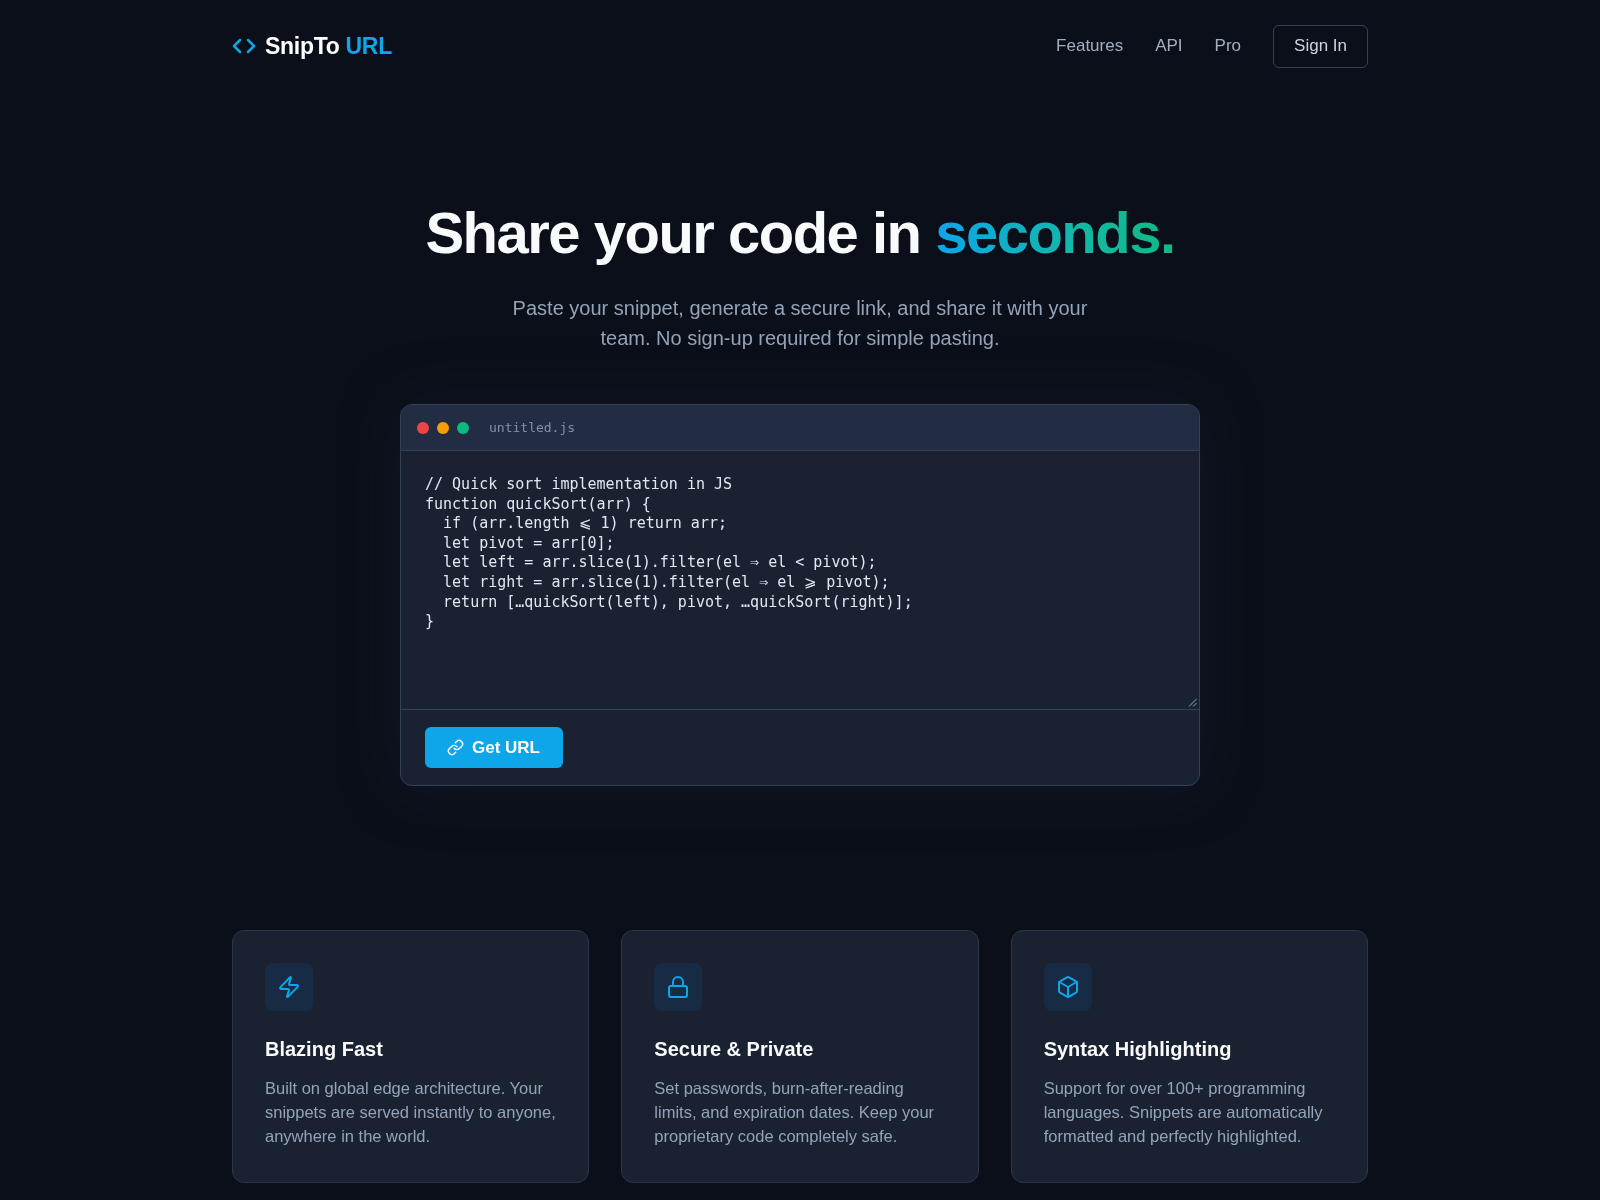 Image resolution: width=1600 pixels, height=1200 pixels. I want to click on file-name: untitled.js, so click(532, 427).